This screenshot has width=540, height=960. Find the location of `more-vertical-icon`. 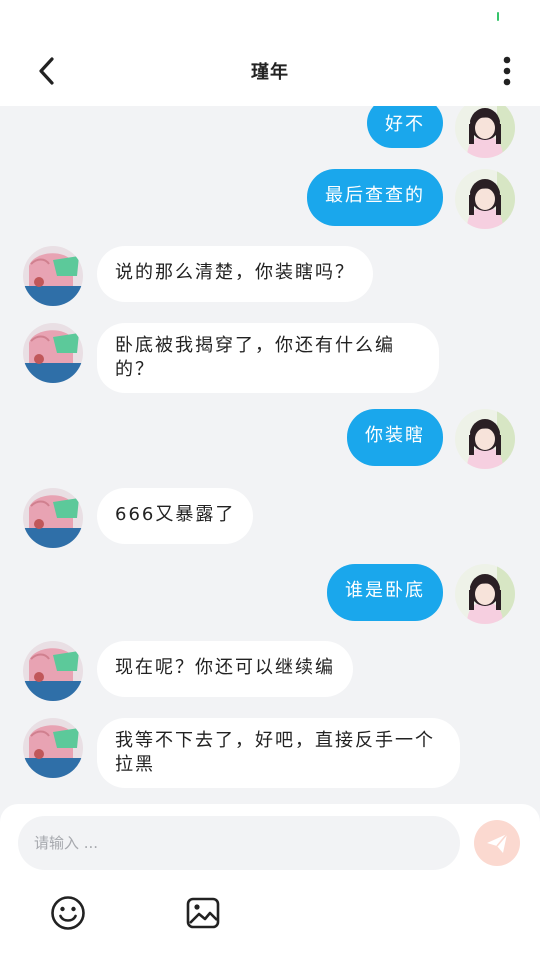

more-vertical-icon is located at coordinates (507, 71).